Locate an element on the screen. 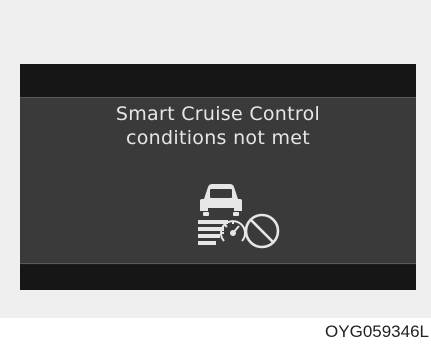 This screenshot has height=345, width=431. speedometer-icon is located at coordinates (233, 231).